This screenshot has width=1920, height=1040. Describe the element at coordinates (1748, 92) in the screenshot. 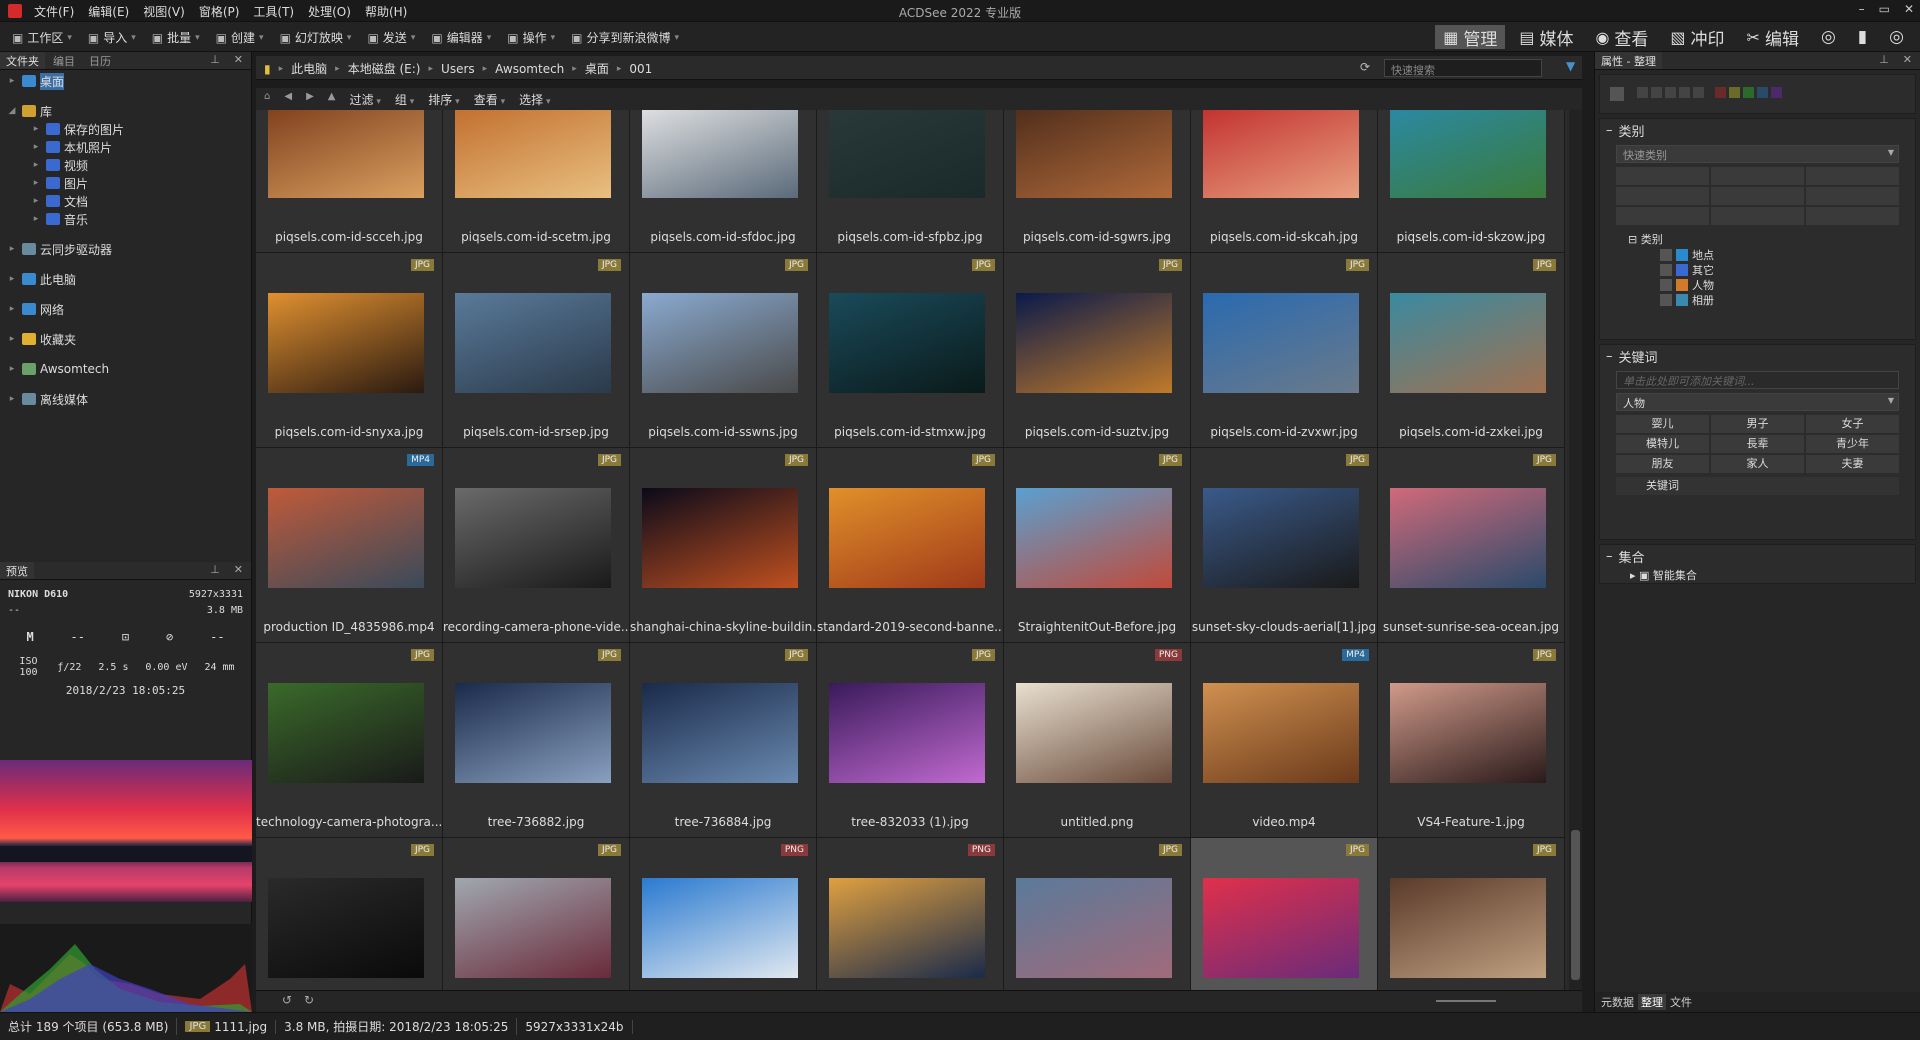

I see `color-label-green` at that location.